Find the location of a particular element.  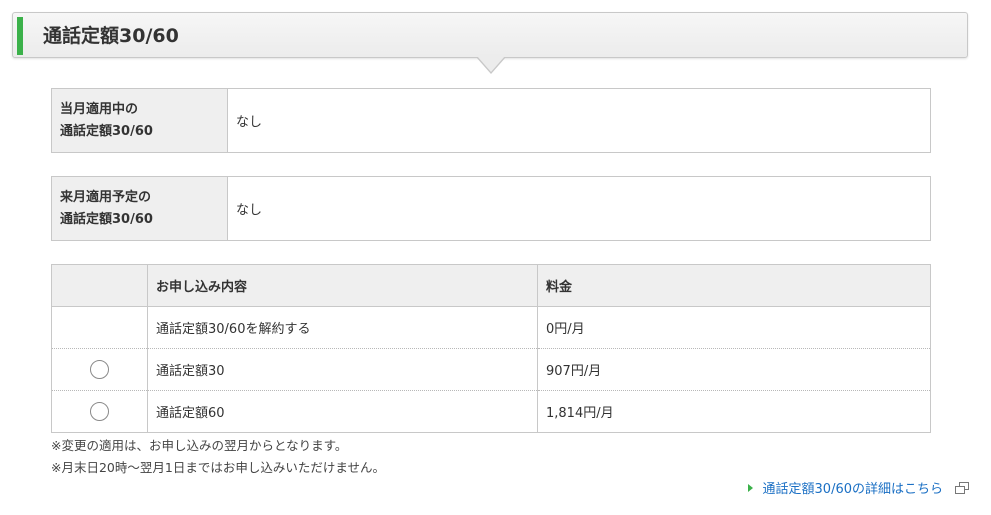

plan-60-radio is located at coordinates (99, 411).